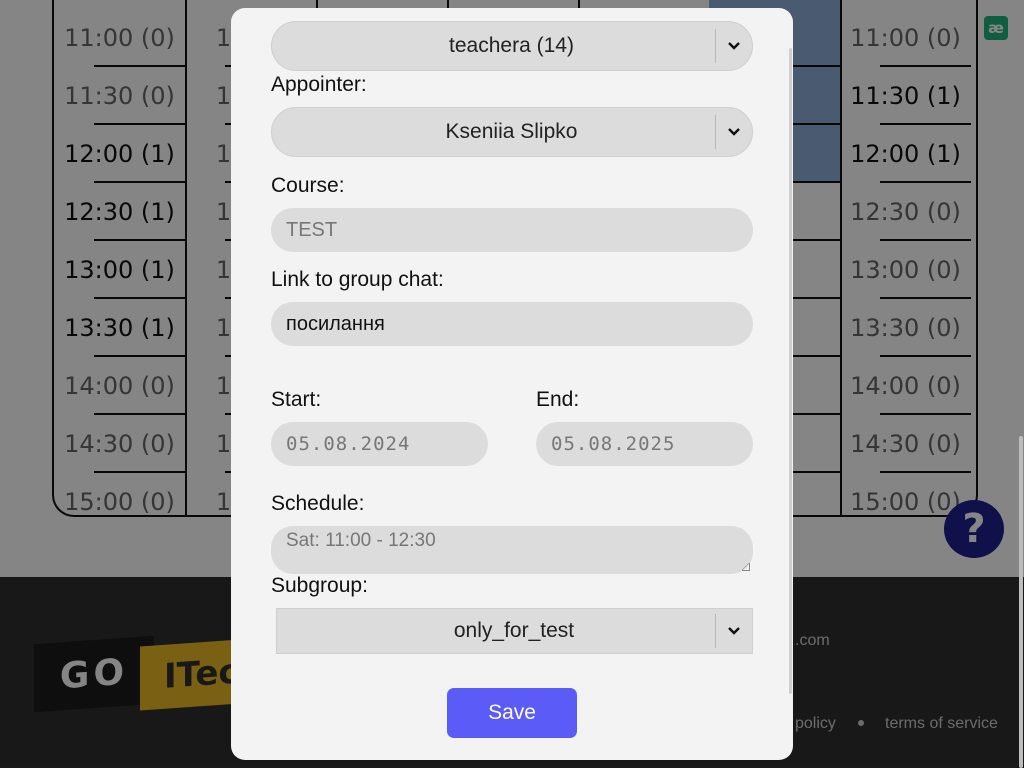  What do you see at coordinates (1021, 602) in the screenshot?
I see `page-scrollbar` at bounding box center [1021, 602].